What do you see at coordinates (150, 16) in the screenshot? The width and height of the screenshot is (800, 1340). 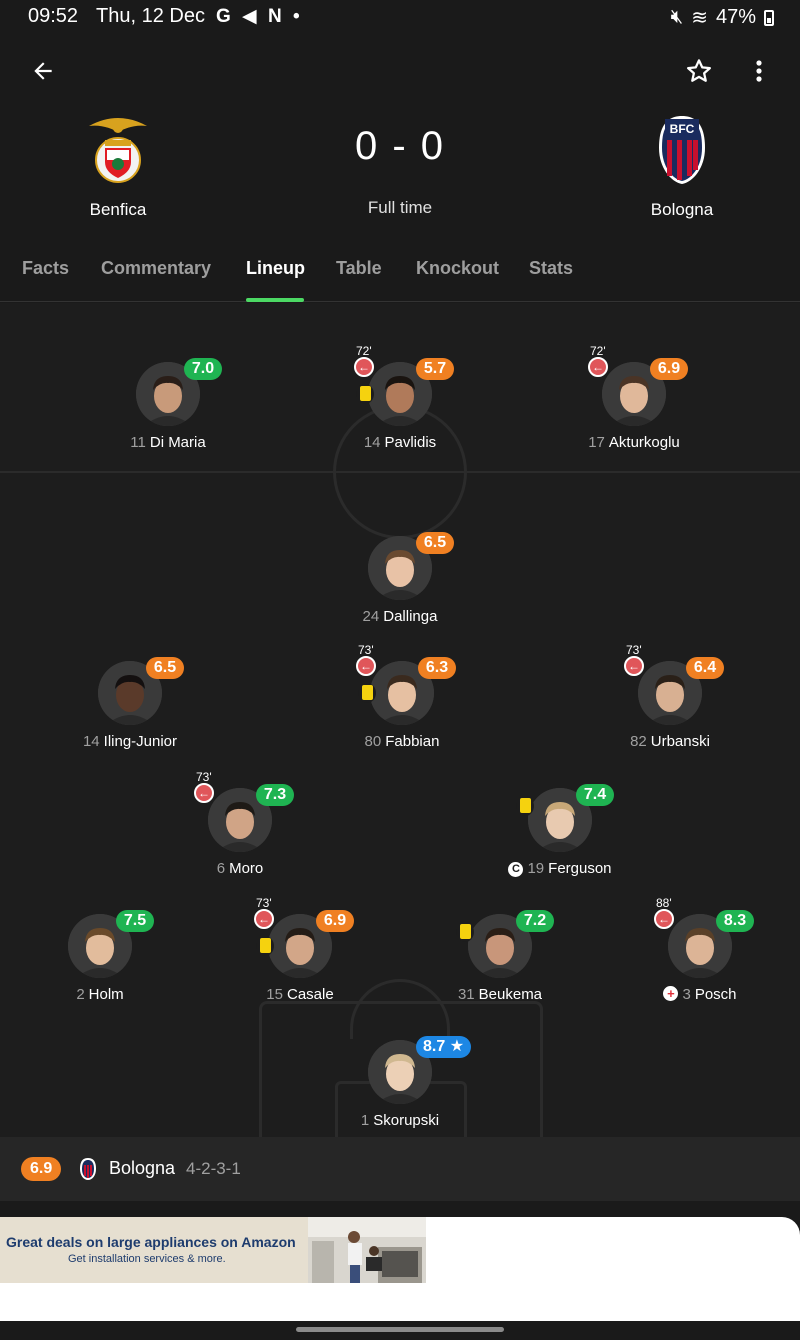 I see `status-date: Thu, 12 Dec` at bounding box center [150, 16].